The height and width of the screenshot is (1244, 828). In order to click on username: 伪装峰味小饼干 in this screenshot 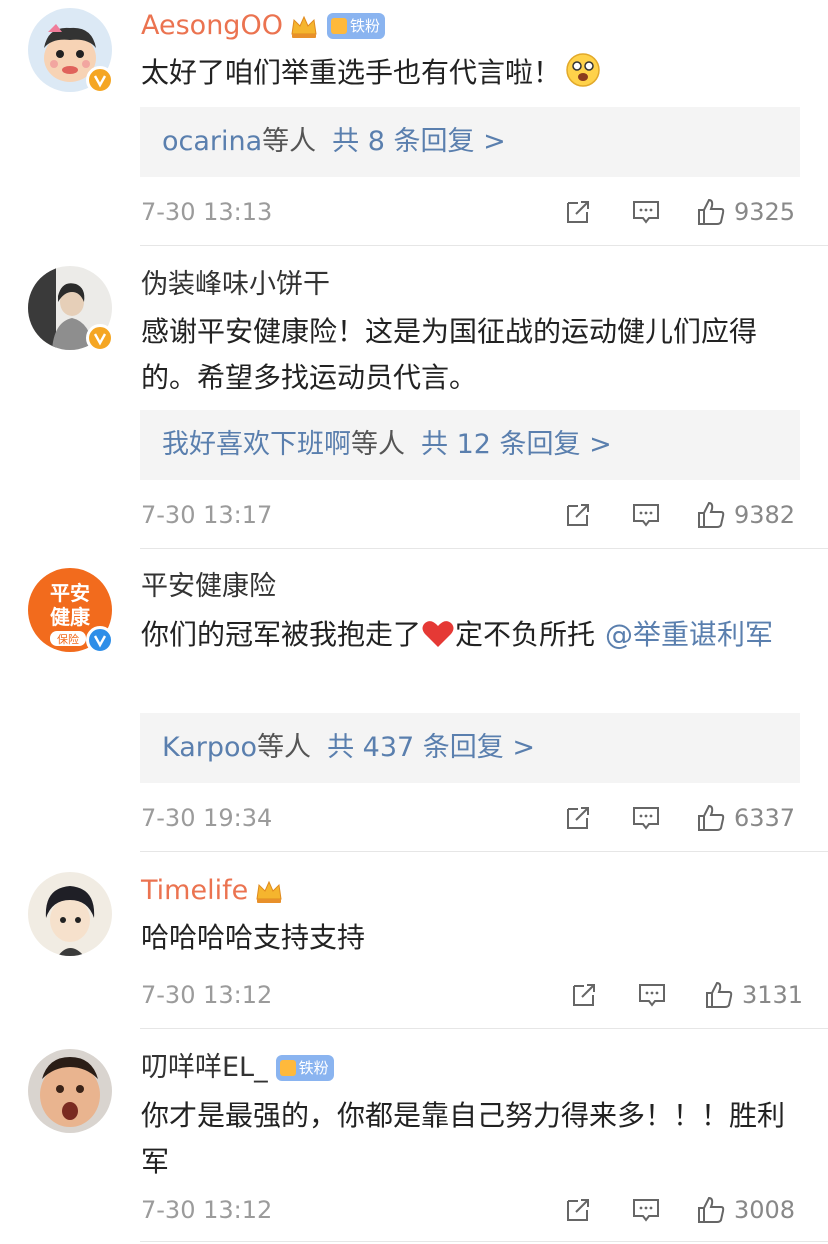, I will do `click(235, 285)`.